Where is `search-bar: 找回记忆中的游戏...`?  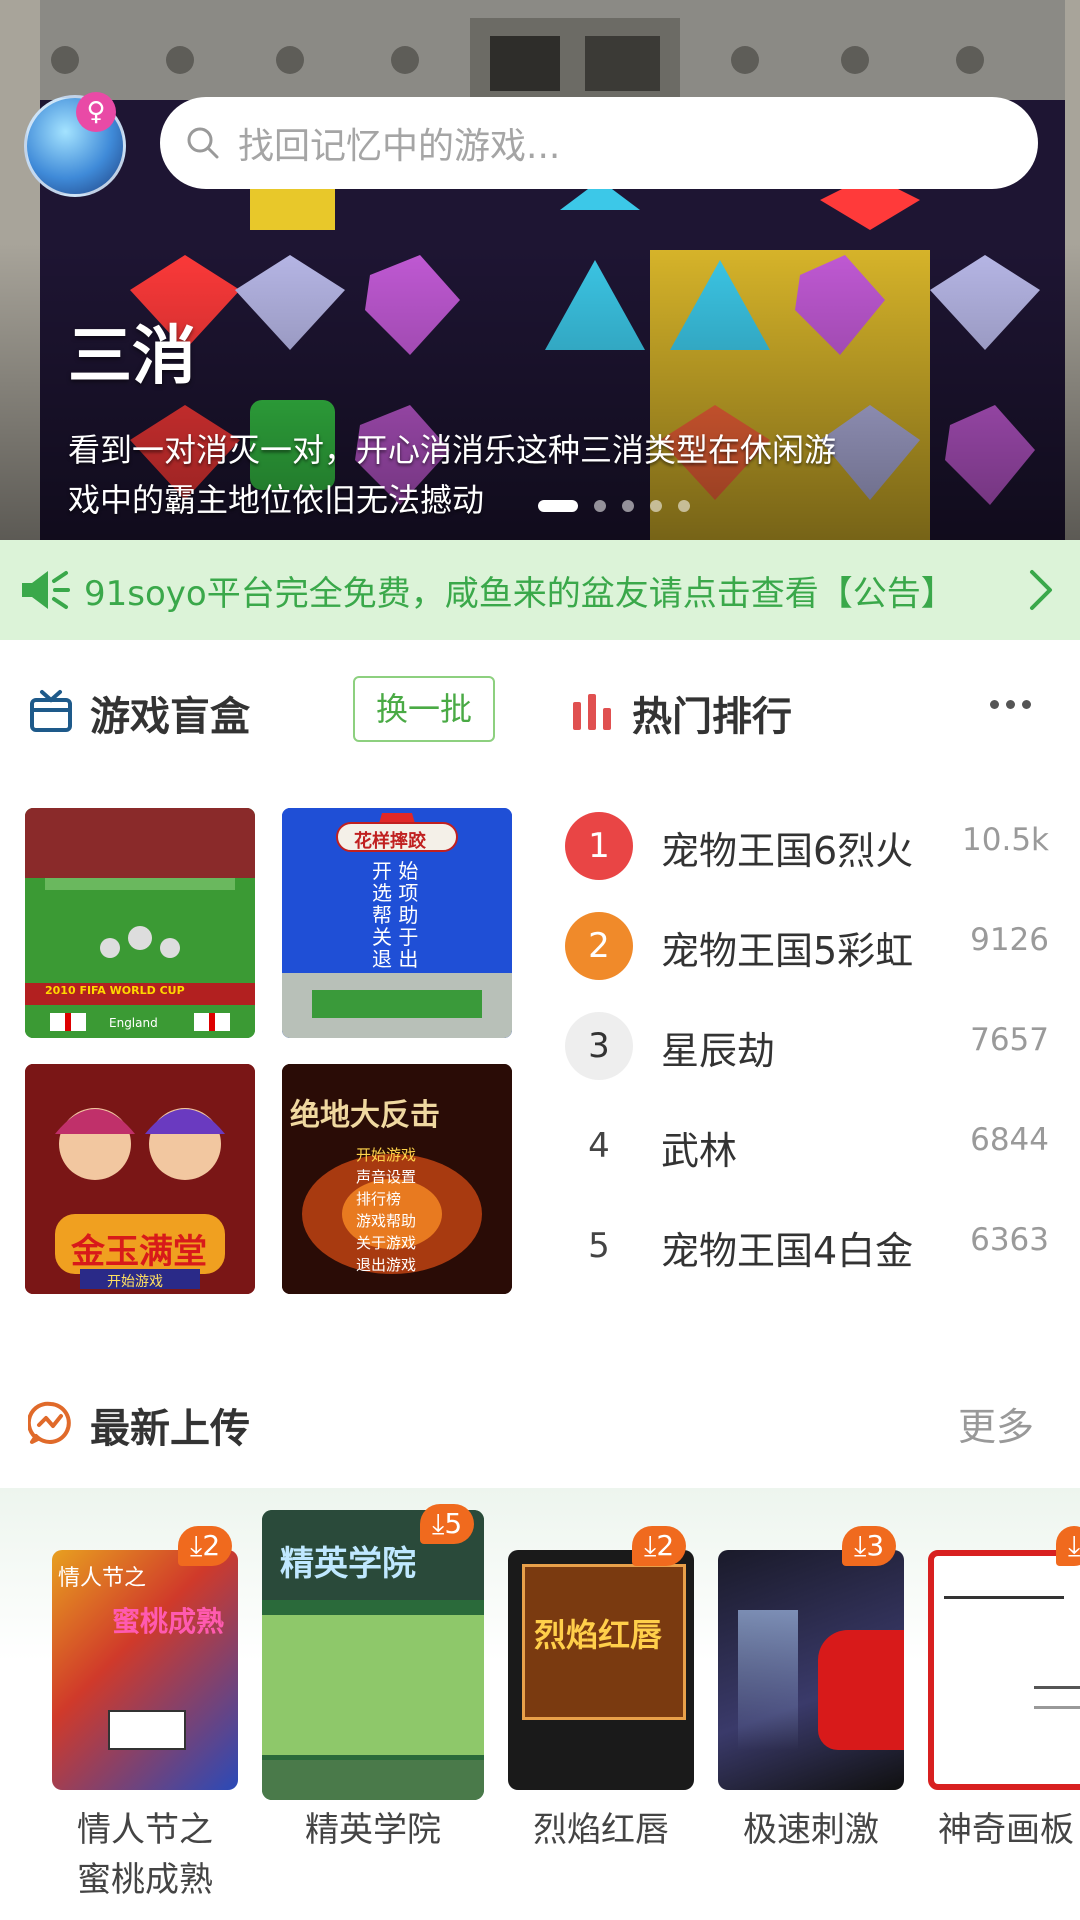
search-bar: 找回记忆中的游戏... is located at coordinates (599, 143).